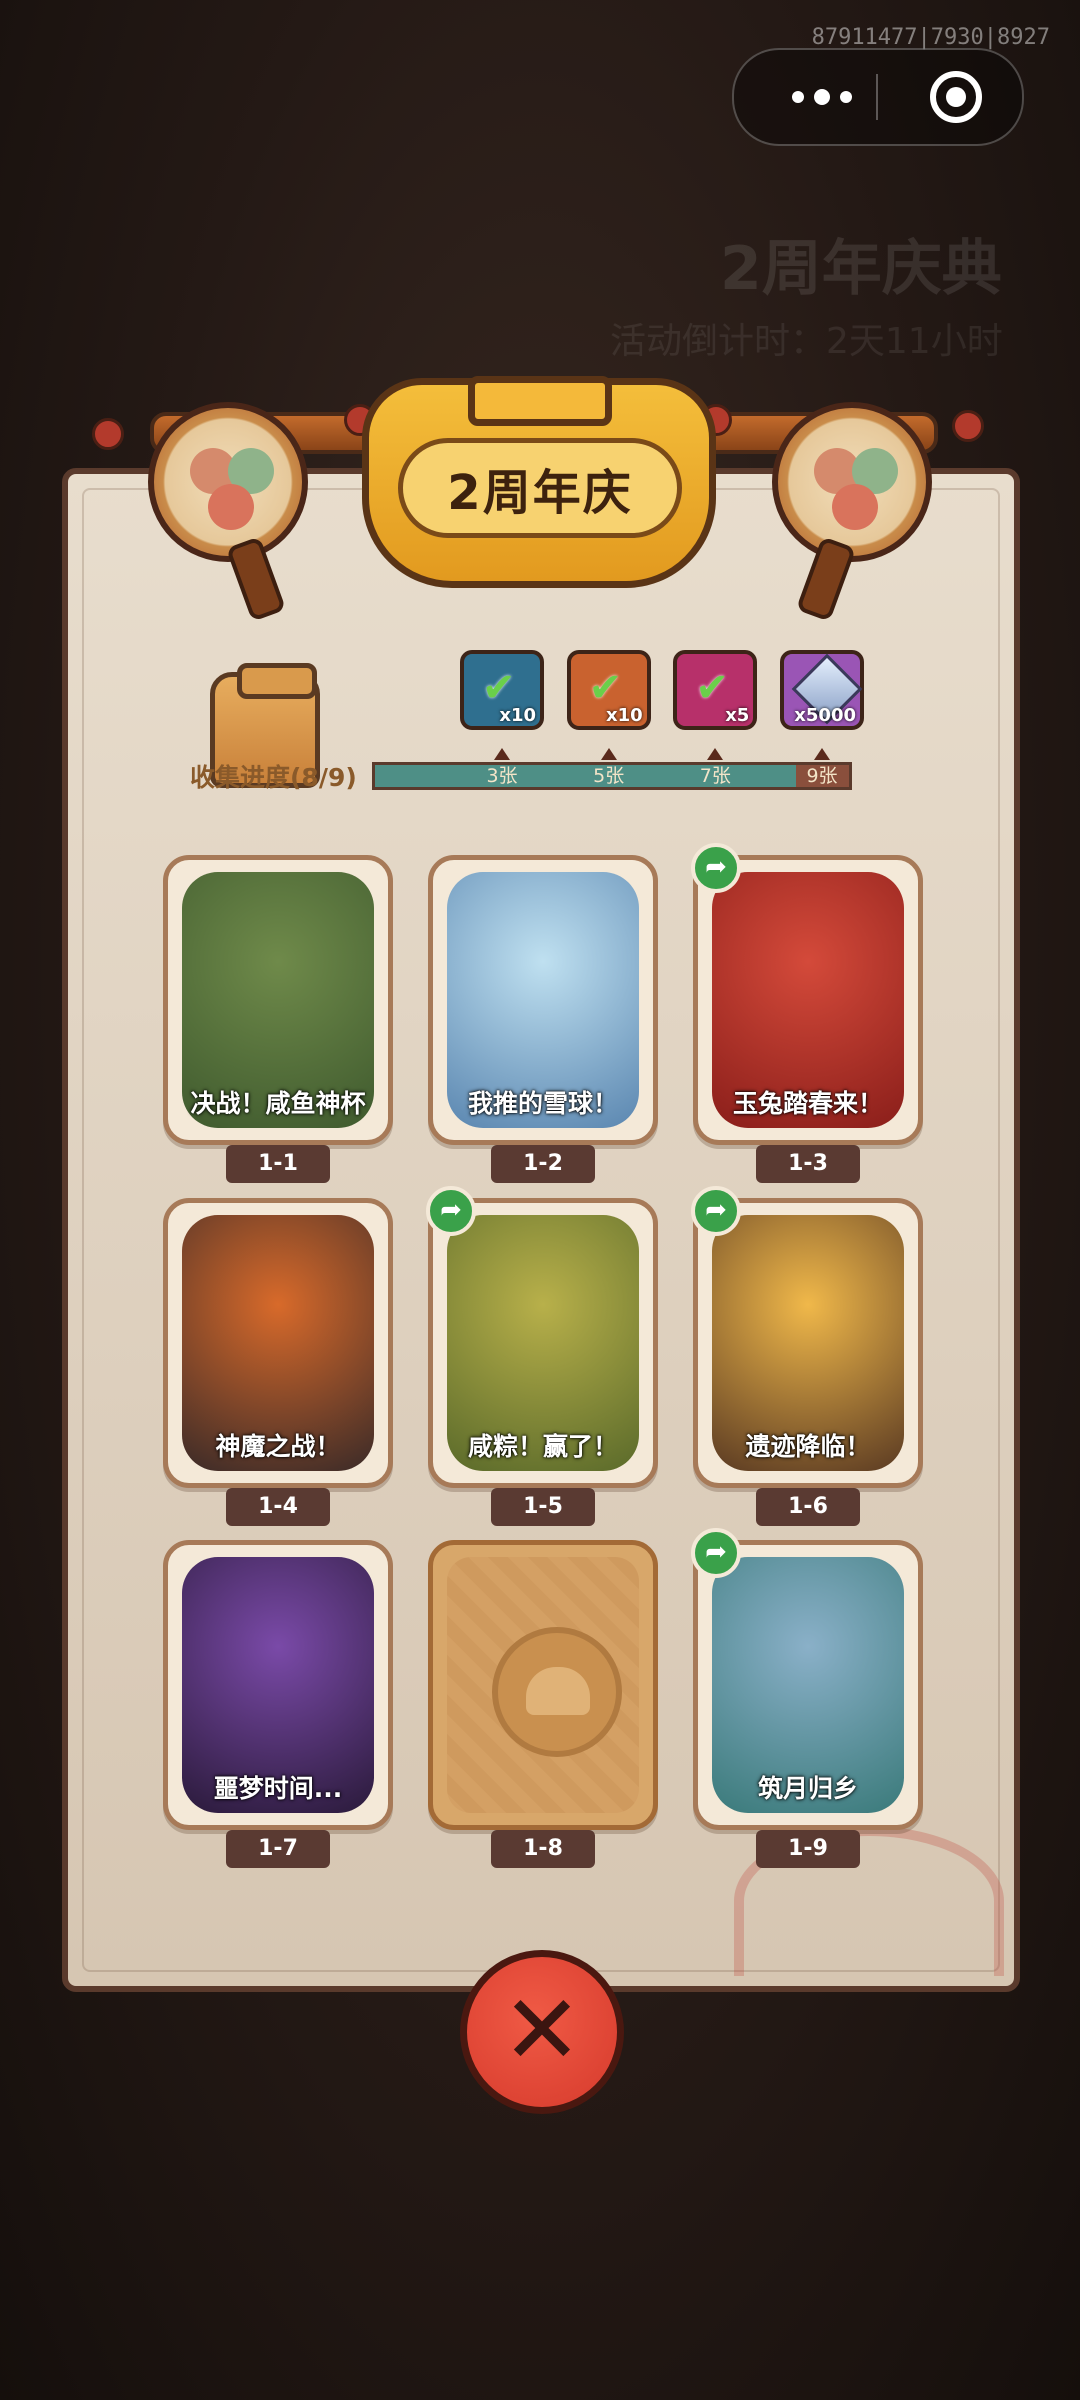 The image size is (1080, 2400). Describe the element at coordinates (542, 1446) in the screenshot. I see `card-caption: 咸粽！赢了！` at that location.